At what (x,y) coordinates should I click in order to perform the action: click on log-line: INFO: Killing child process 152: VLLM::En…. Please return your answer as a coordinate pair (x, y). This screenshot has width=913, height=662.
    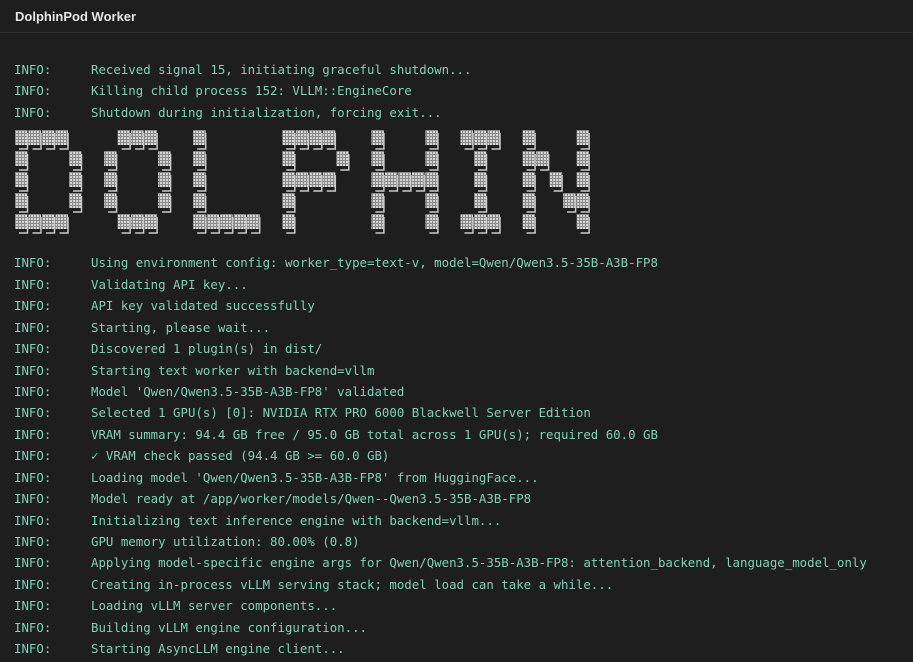
    Looking at the image, I should click on (463, 90).